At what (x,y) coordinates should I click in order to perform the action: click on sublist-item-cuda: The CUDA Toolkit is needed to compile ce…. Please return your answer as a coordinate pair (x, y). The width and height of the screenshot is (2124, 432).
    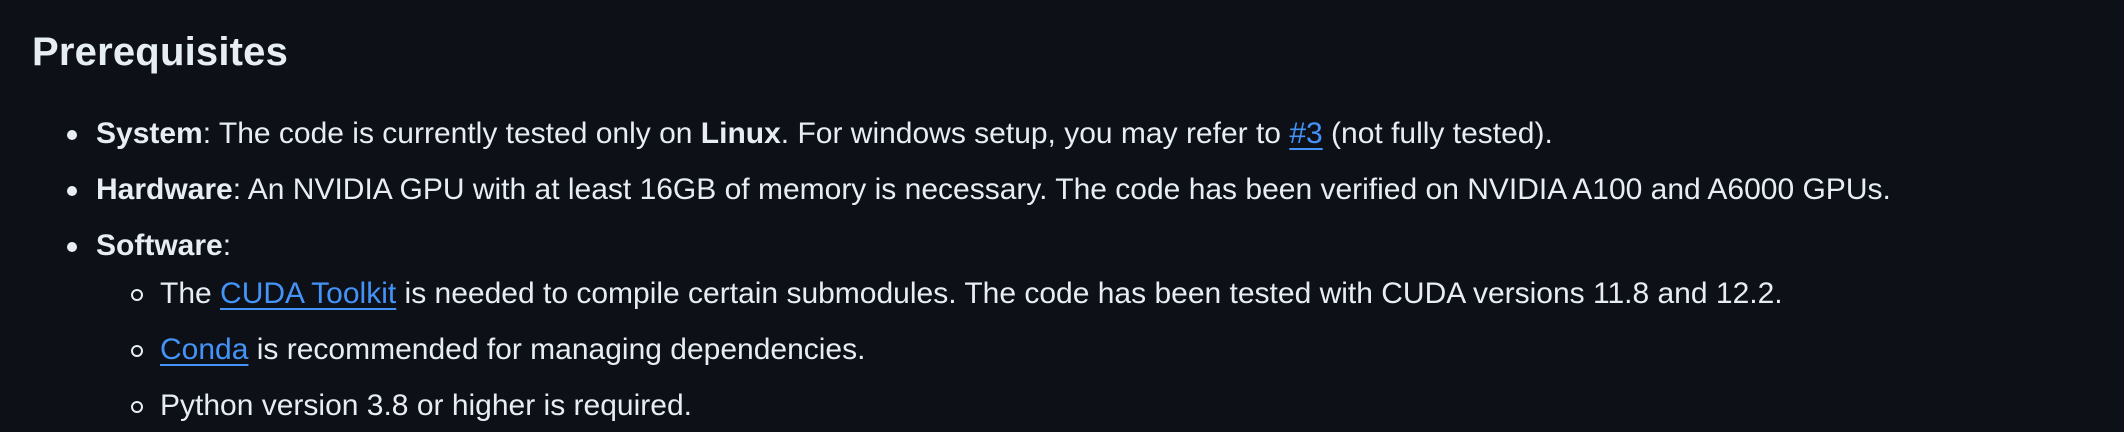
    Looking at the image, I should click on (1062, 294).